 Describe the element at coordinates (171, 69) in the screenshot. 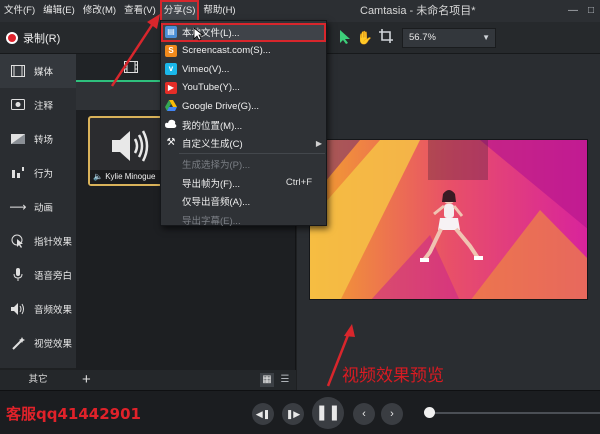

I see `vimeo-icon: v` at that location.